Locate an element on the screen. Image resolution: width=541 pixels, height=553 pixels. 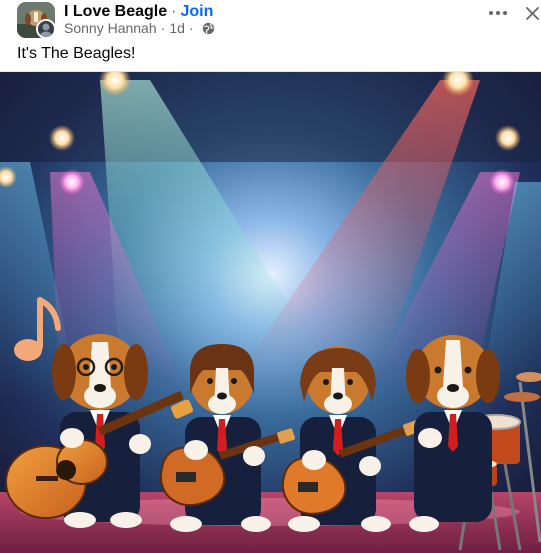
author-name-link: Sonny Hannah is located at coordinates (110, 28).